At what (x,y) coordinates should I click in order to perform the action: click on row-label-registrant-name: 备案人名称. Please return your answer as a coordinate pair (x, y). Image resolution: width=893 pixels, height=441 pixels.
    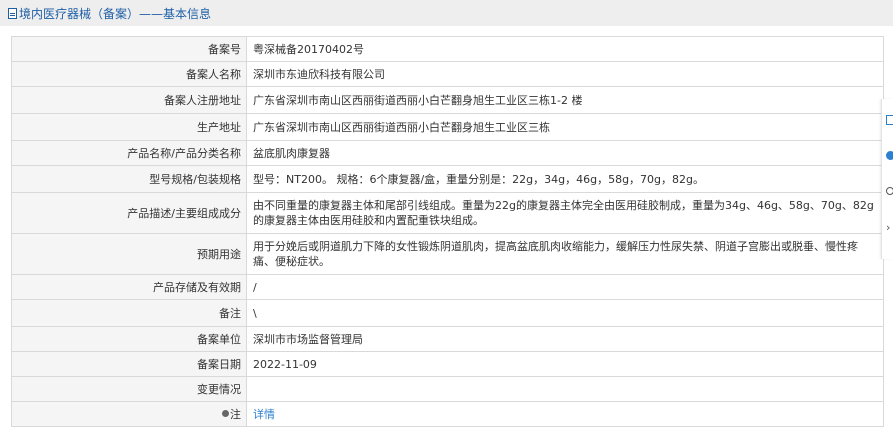
    Looking at the image, I should click on (129, 74).